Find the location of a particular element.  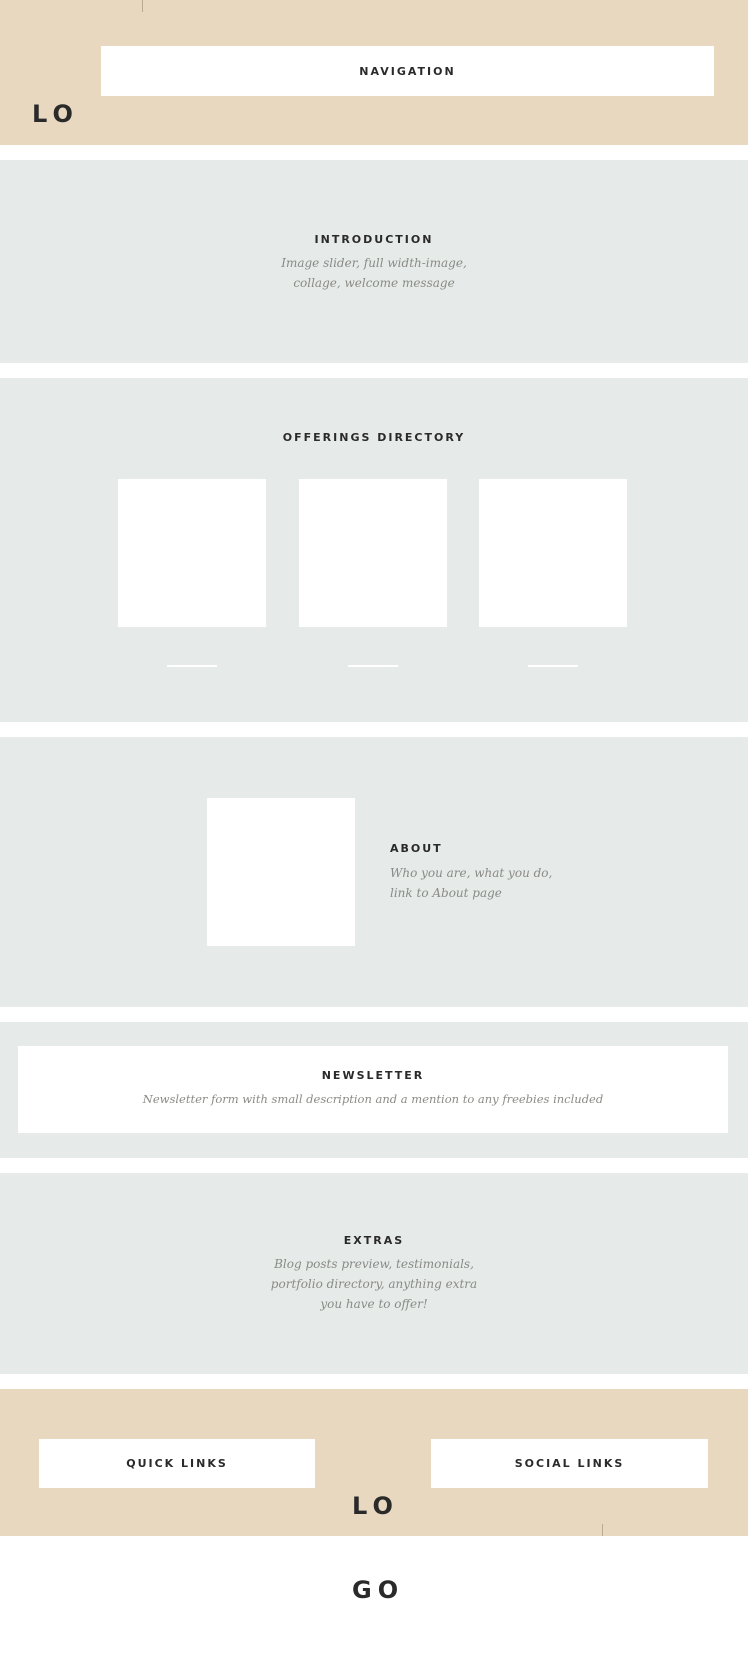

social-links-box: SOCIAL LINKS is located at coordinates (569, 1463).